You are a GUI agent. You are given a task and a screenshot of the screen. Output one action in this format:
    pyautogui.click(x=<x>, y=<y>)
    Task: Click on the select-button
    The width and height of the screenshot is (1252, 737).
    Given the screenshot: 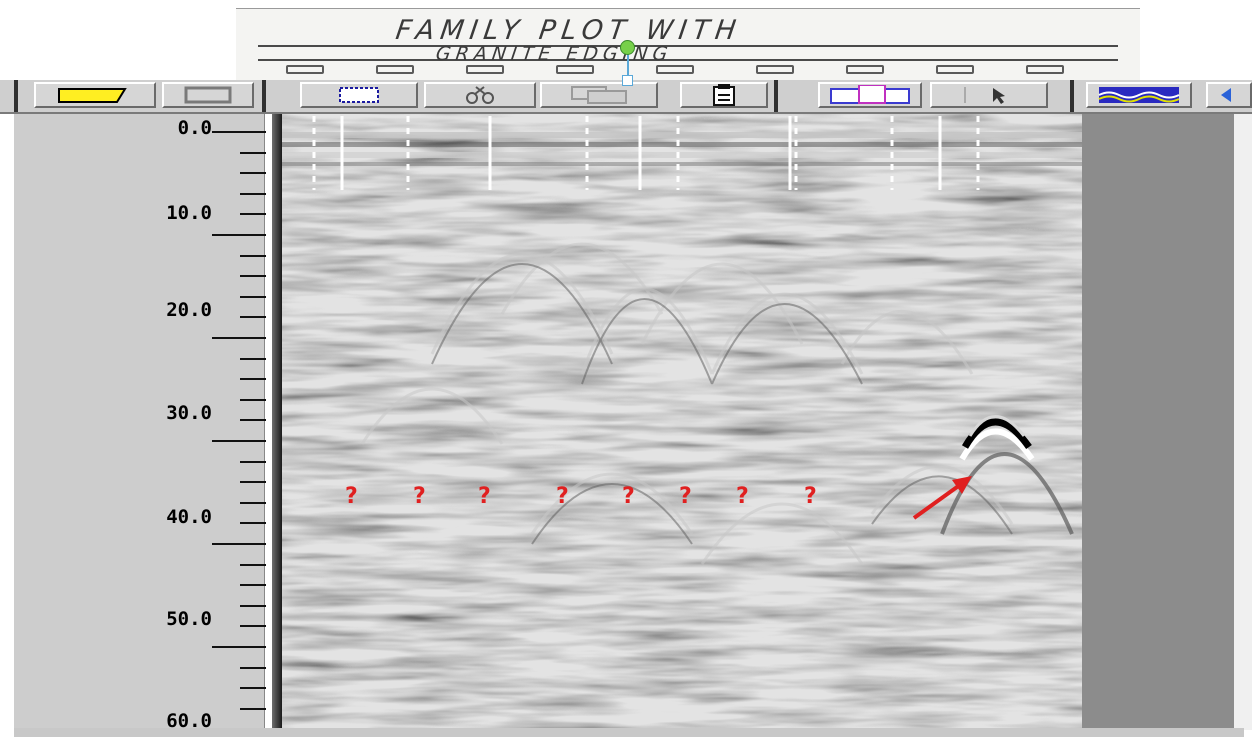 What is the action you would take?
    pyautogui.click(x=359, y=95)
    